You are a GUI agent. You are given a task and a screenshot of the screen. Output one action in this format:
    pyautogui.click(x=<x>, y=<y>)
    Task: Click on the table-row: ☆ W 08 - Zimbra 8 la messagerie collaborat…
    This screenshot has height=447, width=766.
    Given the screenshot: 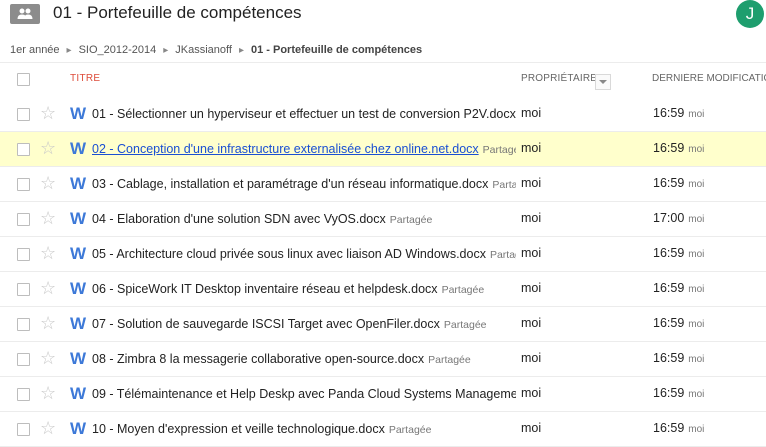 What is the action you would take?
    pyautogui.click(x=383, y=359)
    